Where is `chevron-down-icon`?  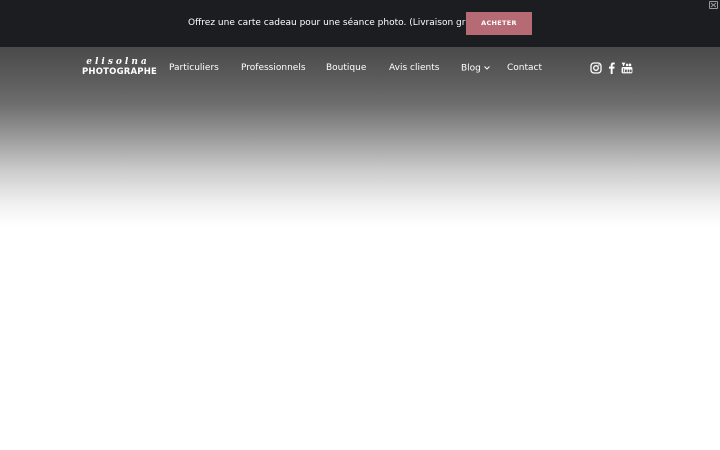 chevron-down-icon is located at coordinates (487, 68).